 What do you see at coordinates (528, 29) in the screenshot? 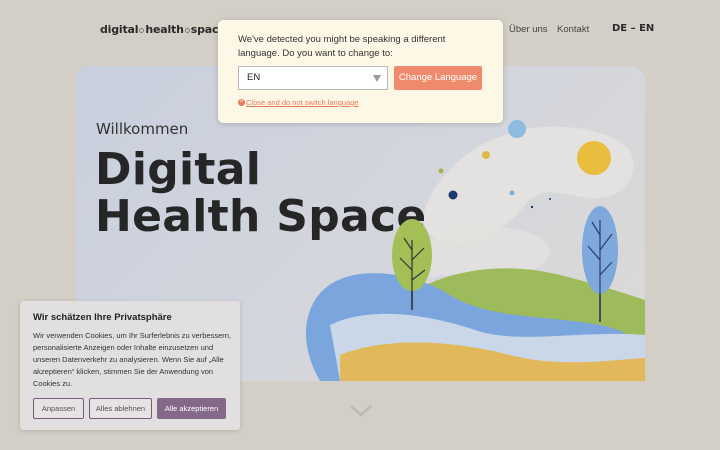
I see `nav-link-about: Über uns` at bounding box center [528, 29].